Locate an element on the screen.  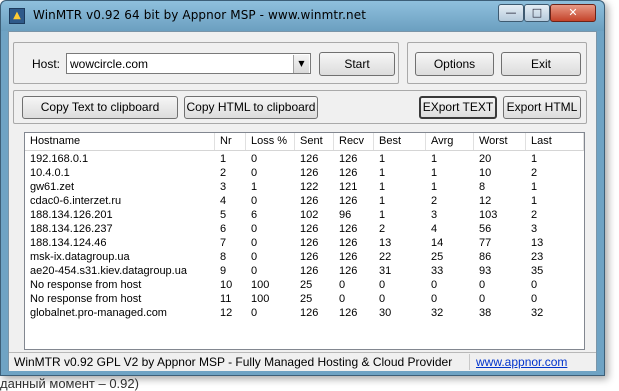
exit-button: Exit is located at coordinates (541, 64).